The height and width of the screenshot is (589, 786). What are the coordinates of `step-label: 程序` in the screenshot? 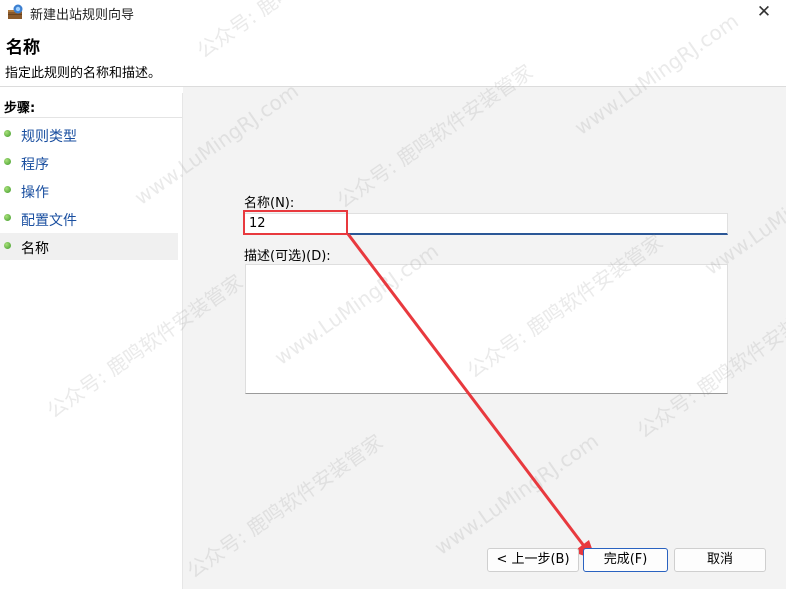 It's located at (35, 165).